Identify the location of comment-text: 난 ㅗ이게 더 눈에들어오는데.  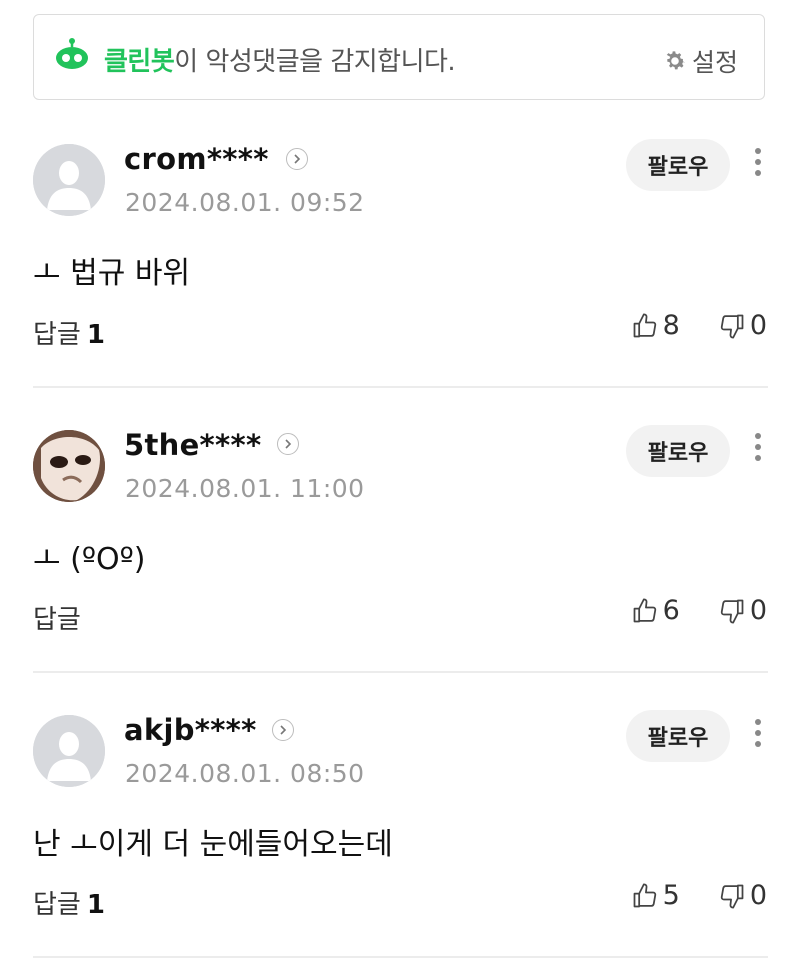
(213, 844).